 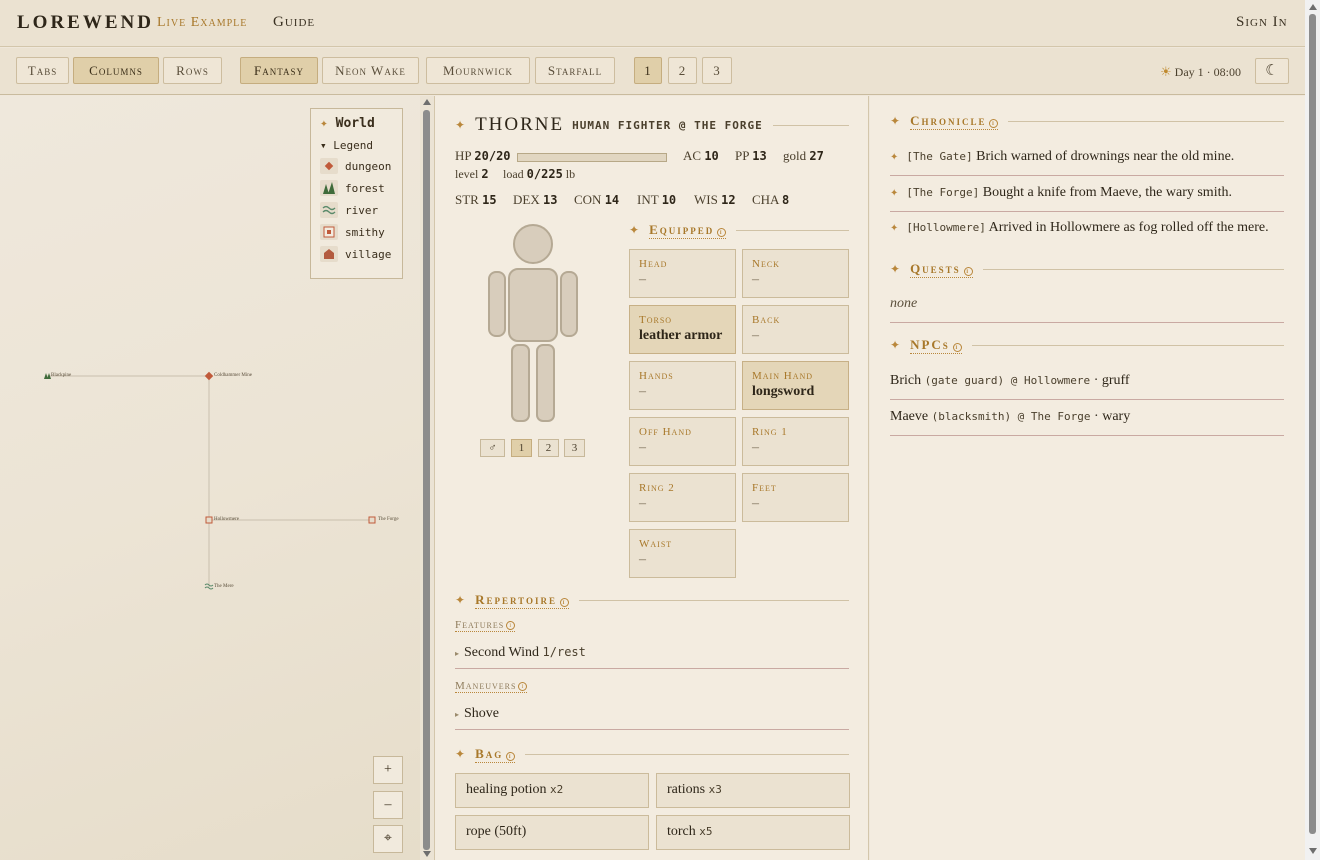 I want to click on layout-tabs-button: Tabs, so click(x=42, y=70).